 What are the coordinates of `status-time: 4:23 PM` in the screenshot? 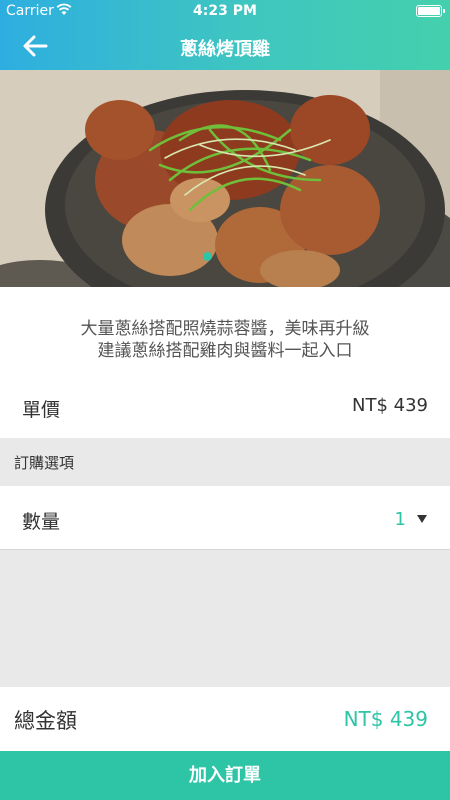 It's located at (225, 11).